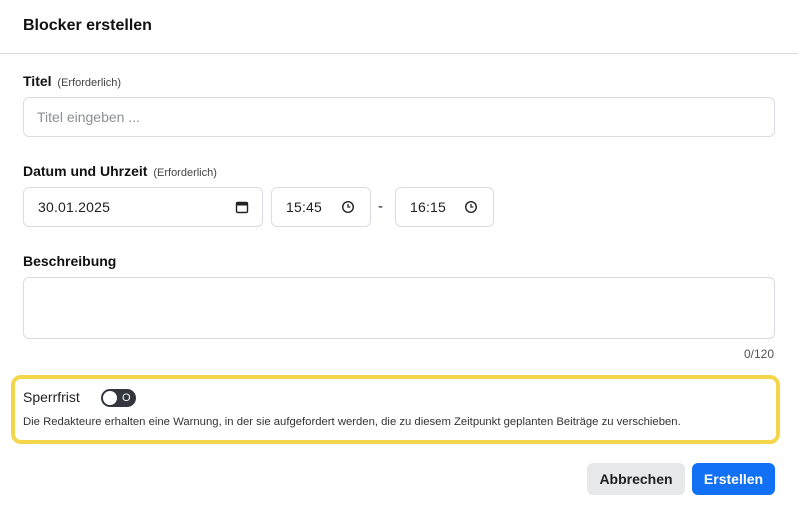 The width and height of the screenshot is (798, 511). What do you see at coordinates (143, 207) in the screenshot?
I see `date-input: 30.01.2025` at bounding box center [143, 207].